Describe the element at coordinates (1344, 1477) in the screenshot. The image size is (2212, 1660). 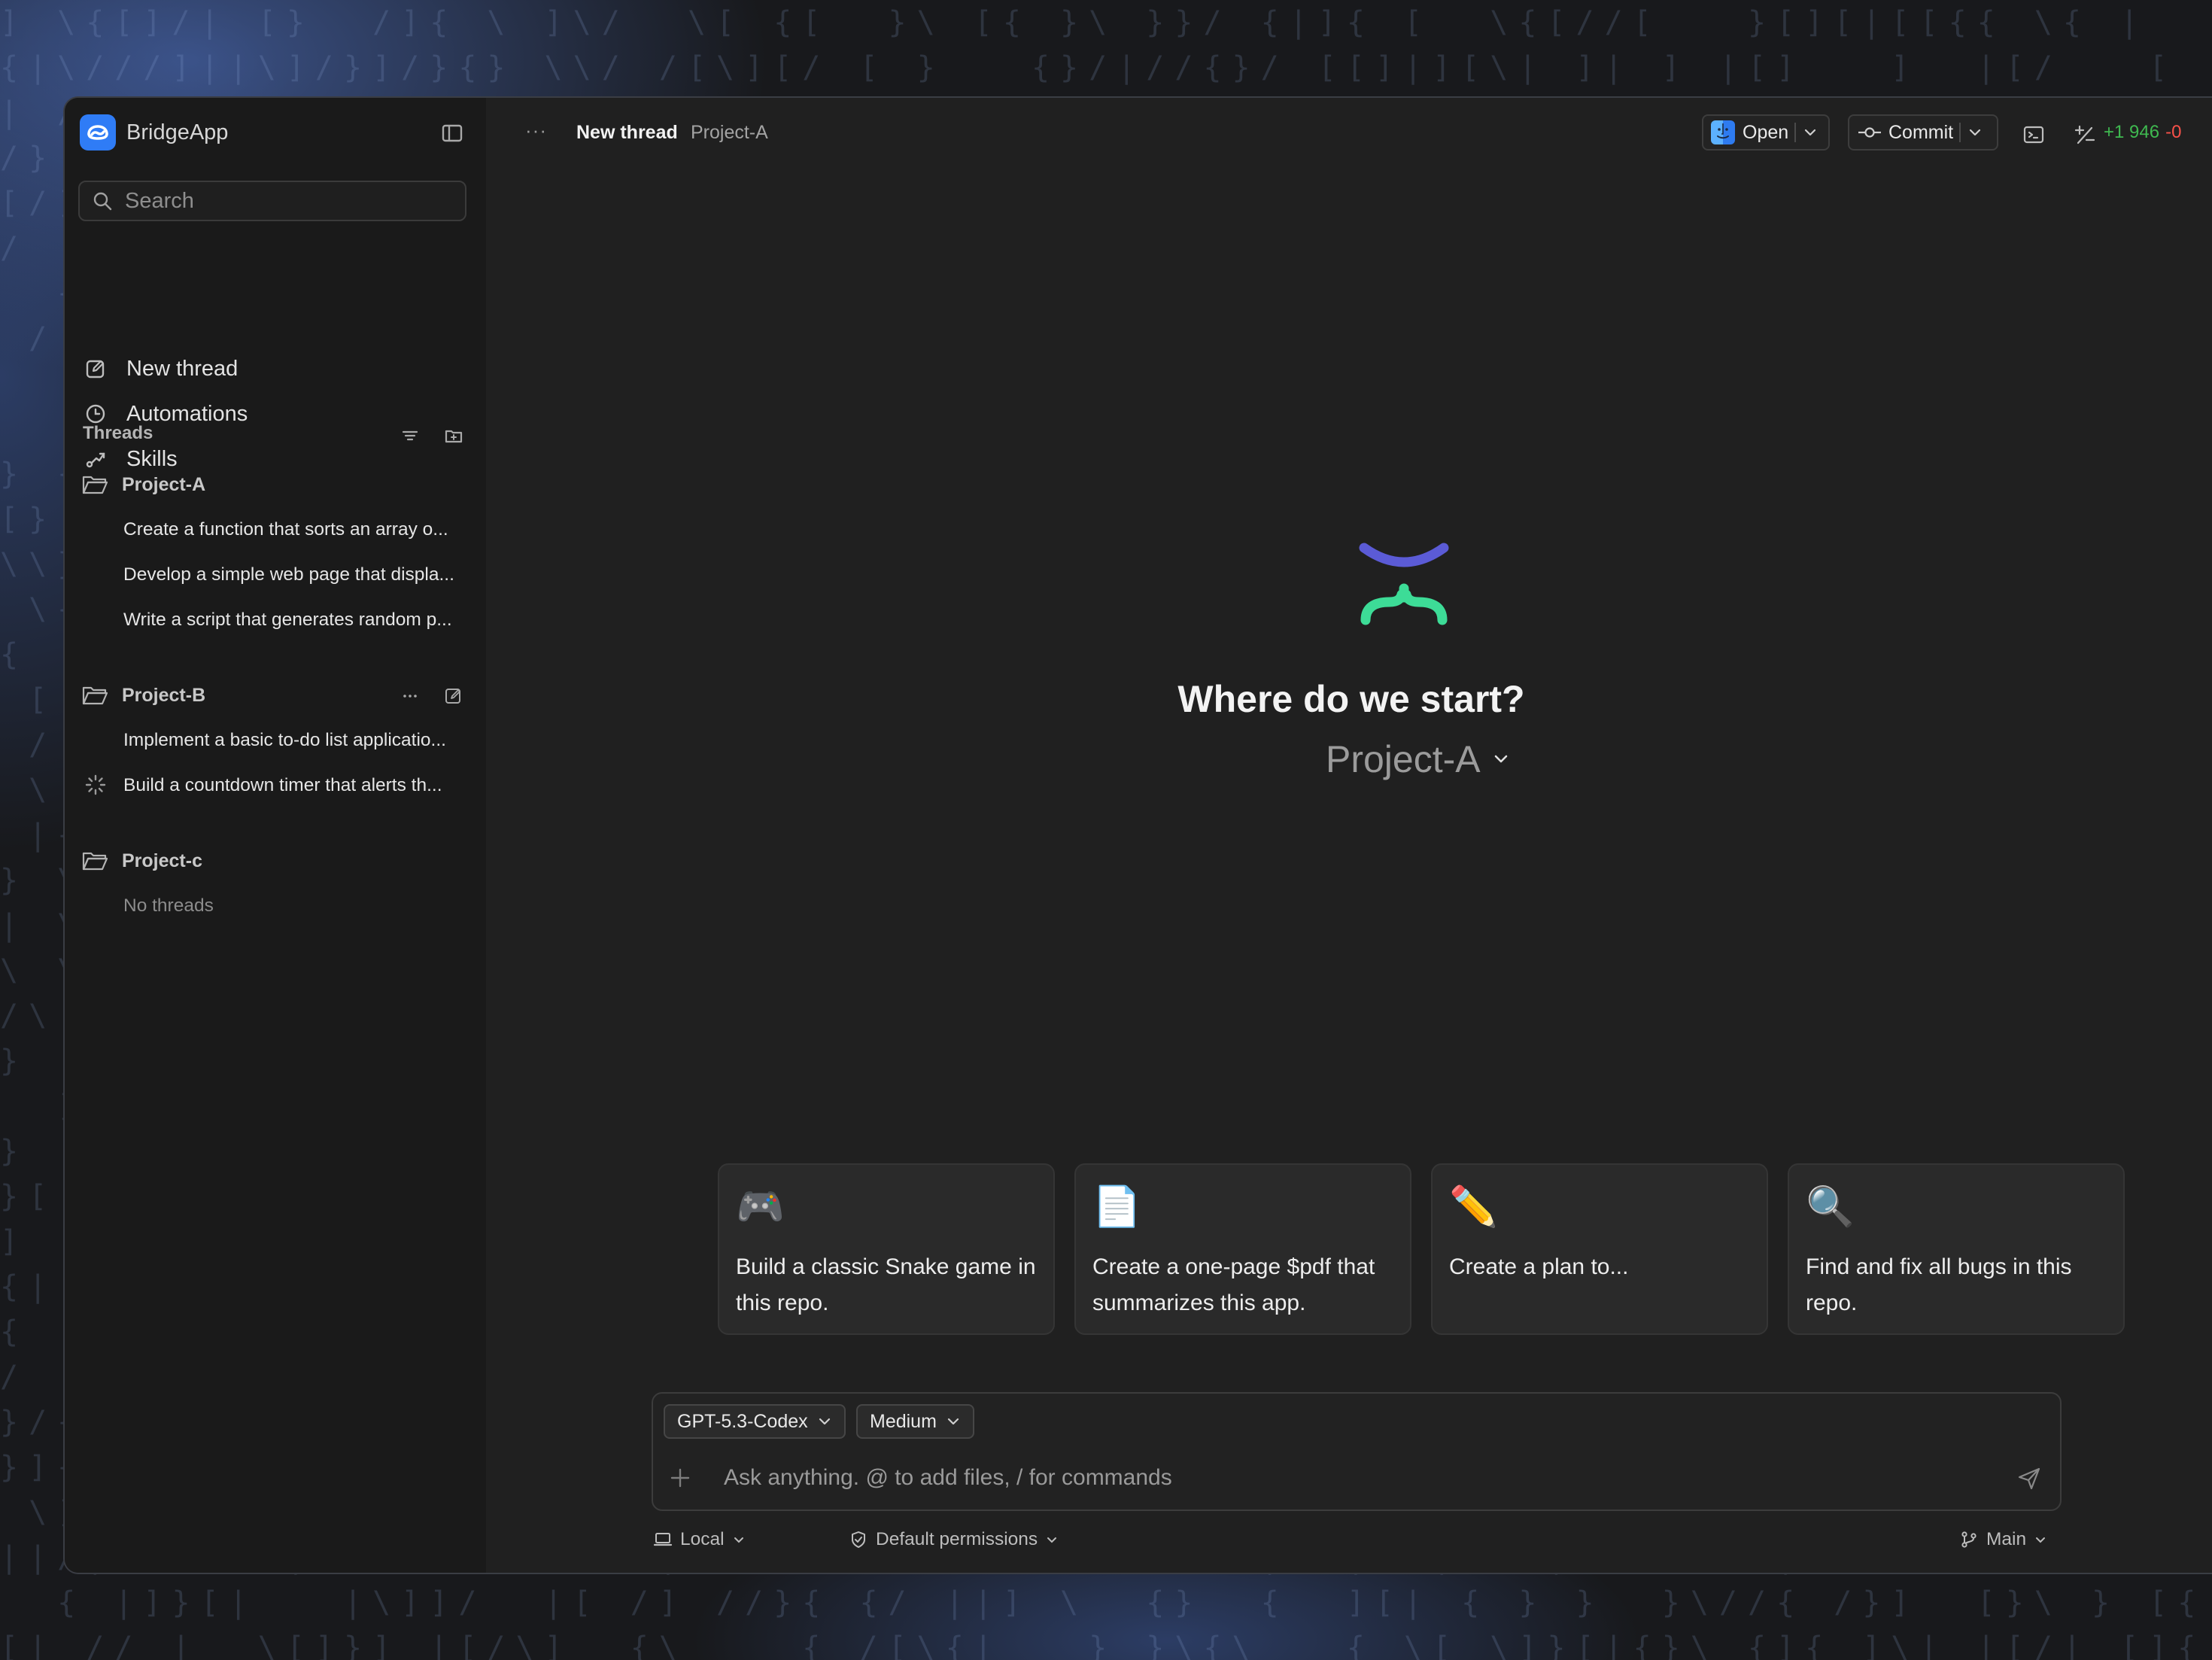
I see `prompt-input` at that location.